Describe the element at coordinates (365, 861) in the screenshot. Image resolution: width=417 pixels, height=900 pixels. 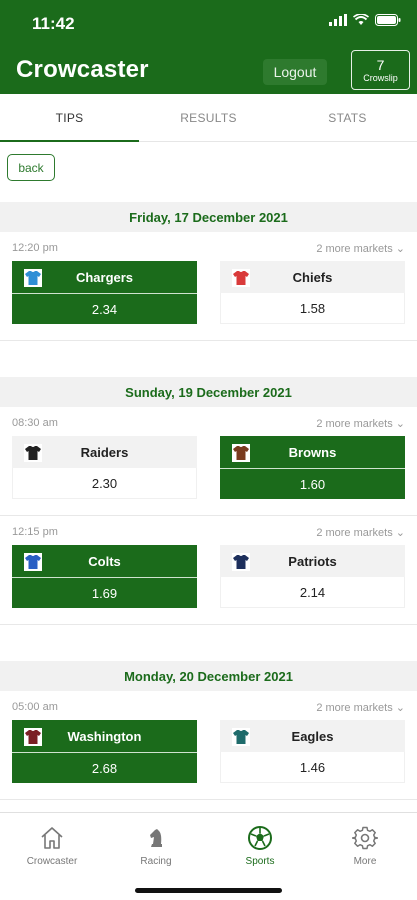
I see `nav-label: More` at that location.